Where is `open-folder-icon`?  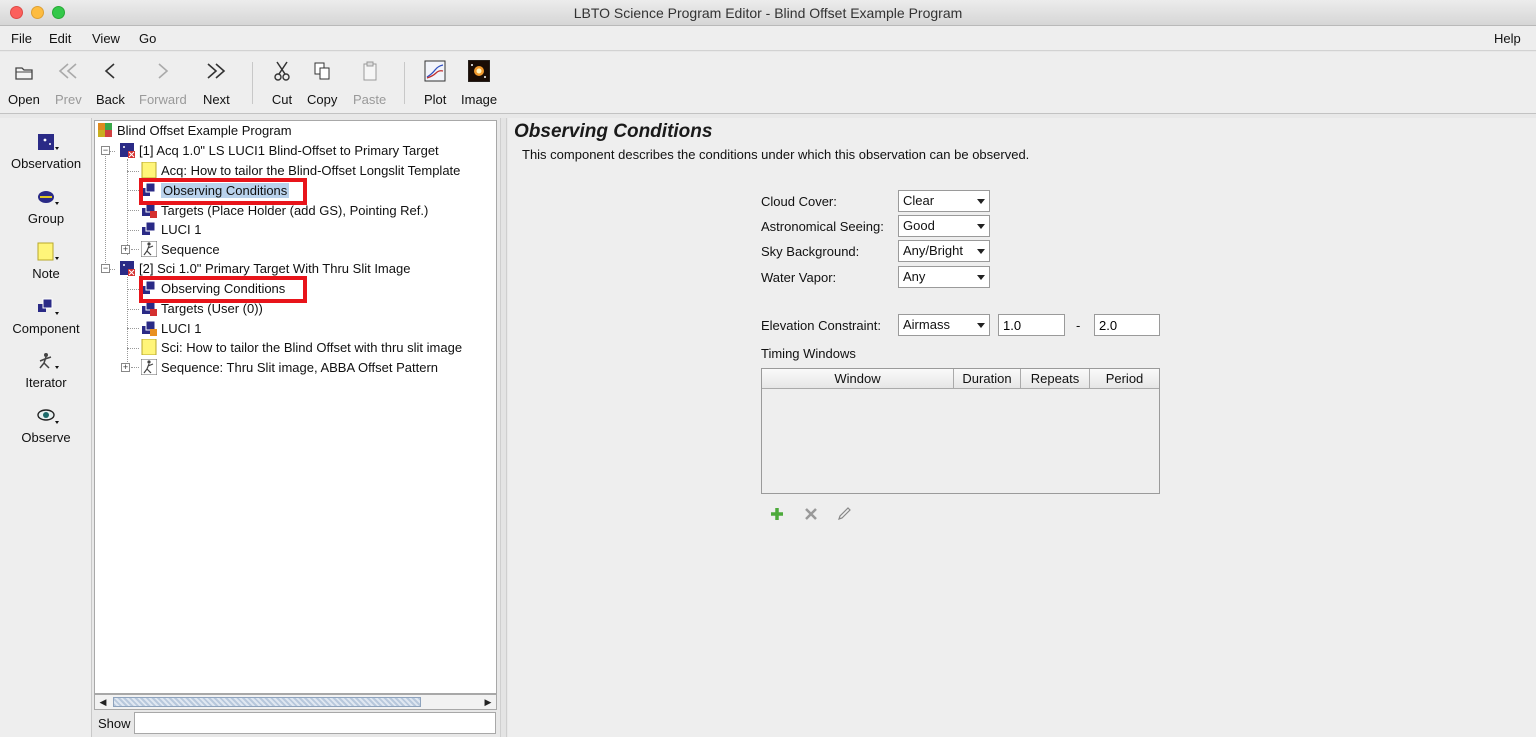 open-folder-icon is located at coordinates (24, 71).